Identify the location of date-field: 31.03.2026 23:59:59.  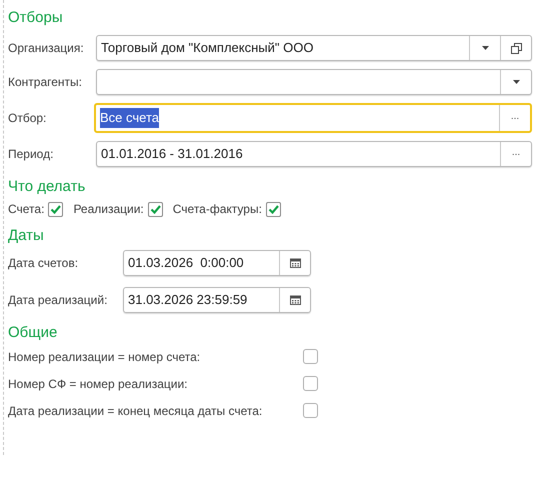
(217, 300).